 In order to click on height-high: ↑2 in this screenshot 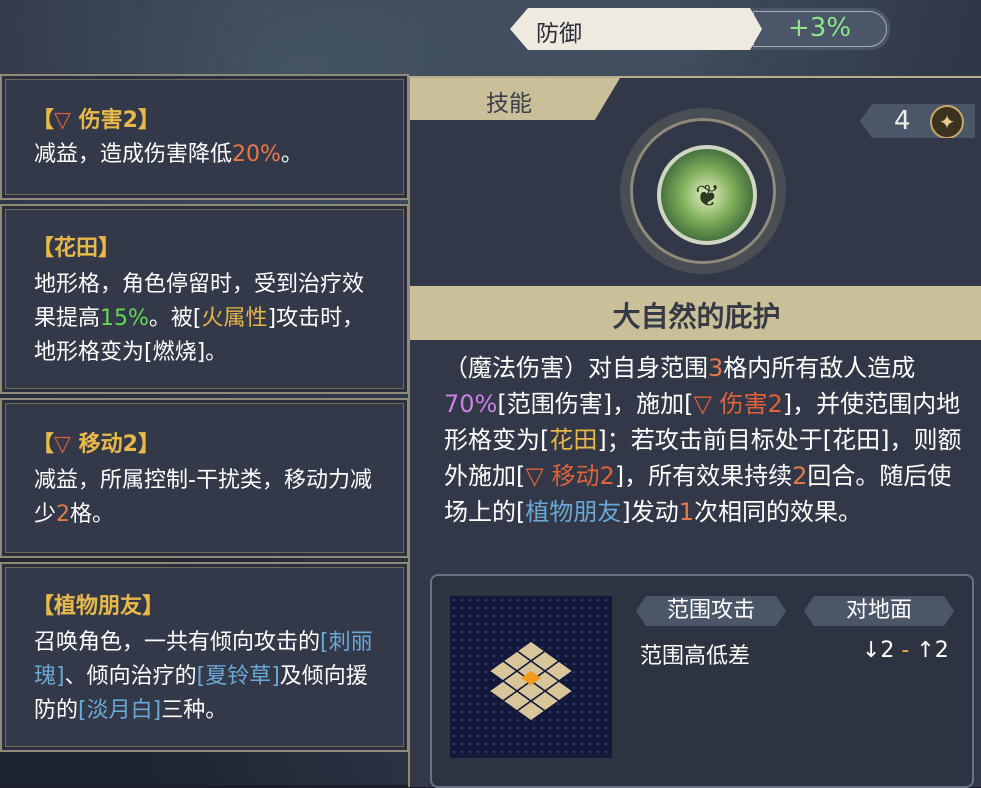, I will do `click(932, 650)`.